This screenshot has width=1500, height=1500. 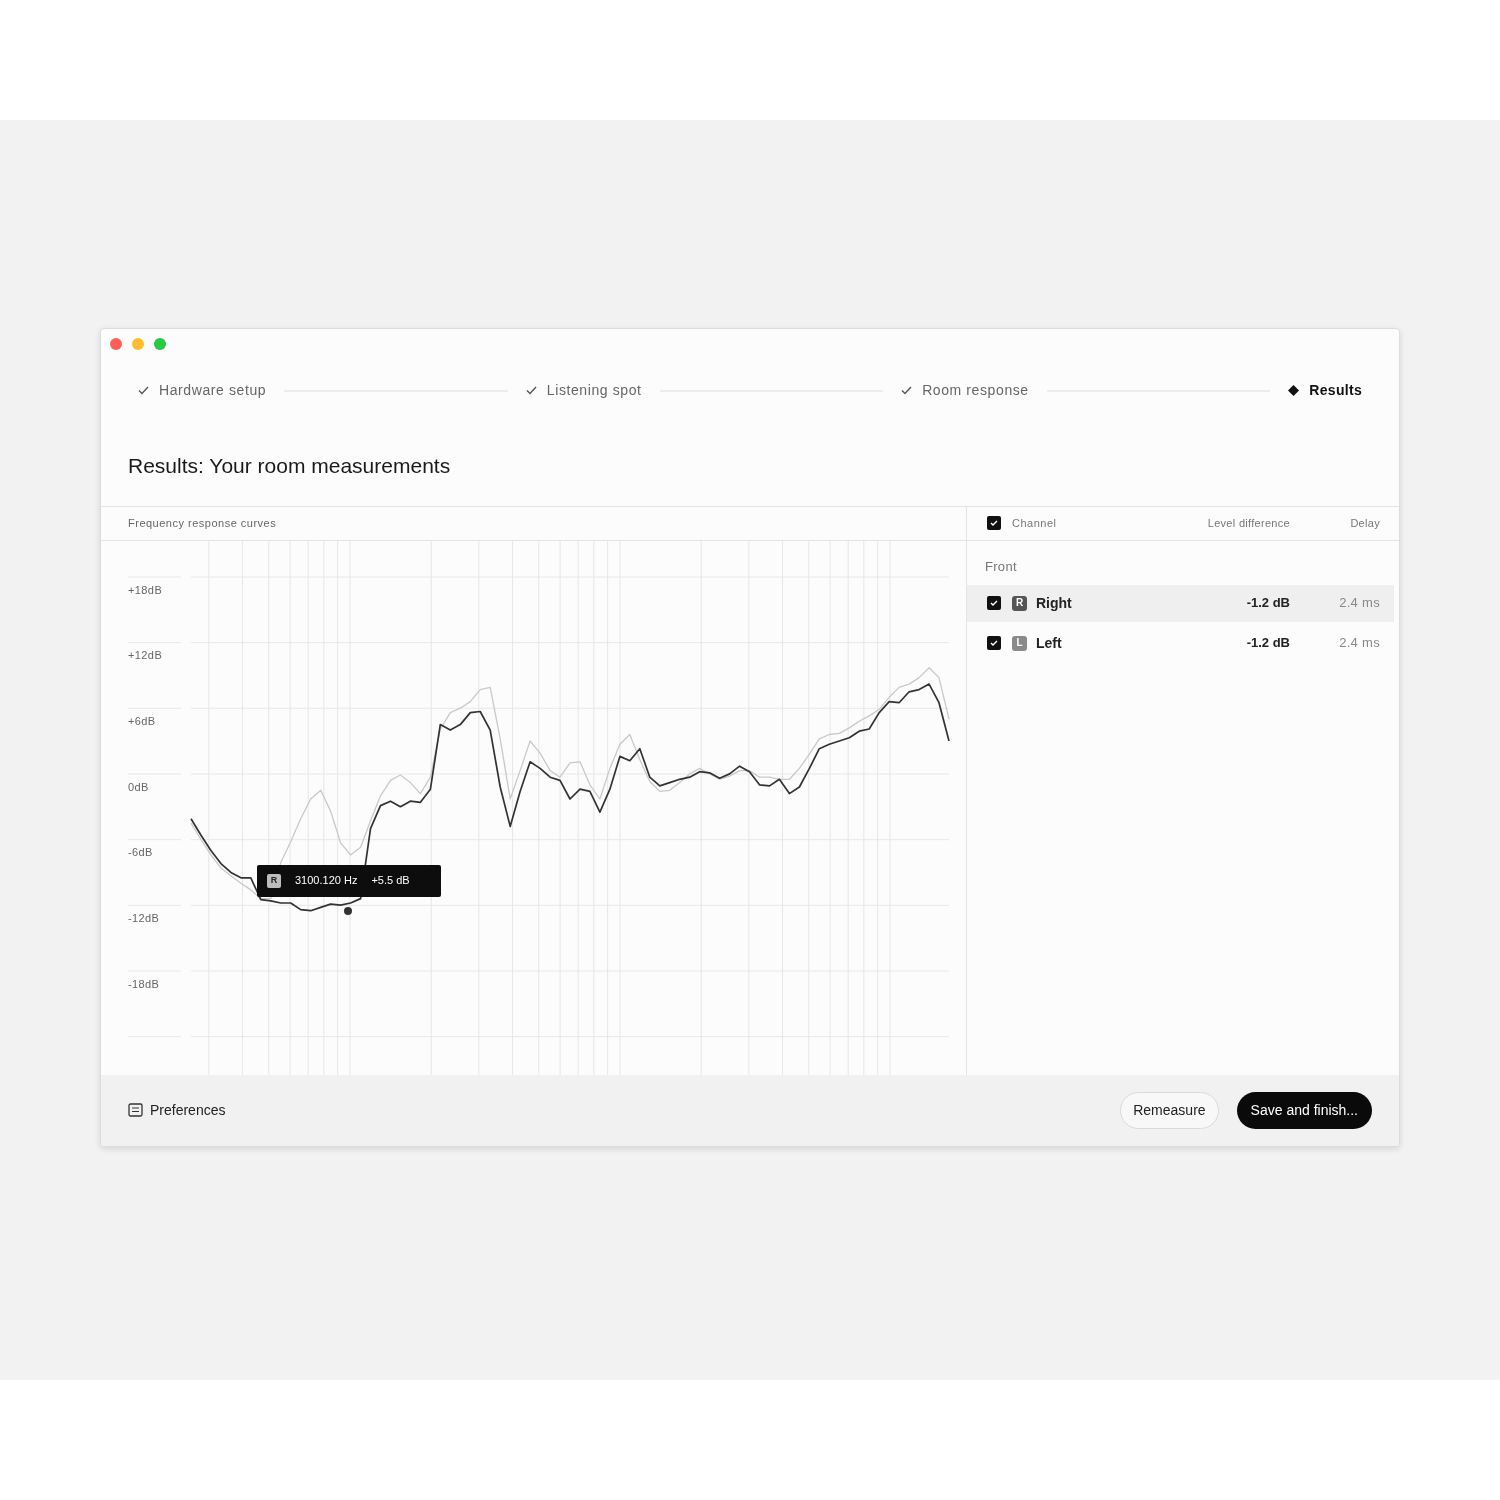 I want to click on channel-name: Right, so click(x=1054, y=603).